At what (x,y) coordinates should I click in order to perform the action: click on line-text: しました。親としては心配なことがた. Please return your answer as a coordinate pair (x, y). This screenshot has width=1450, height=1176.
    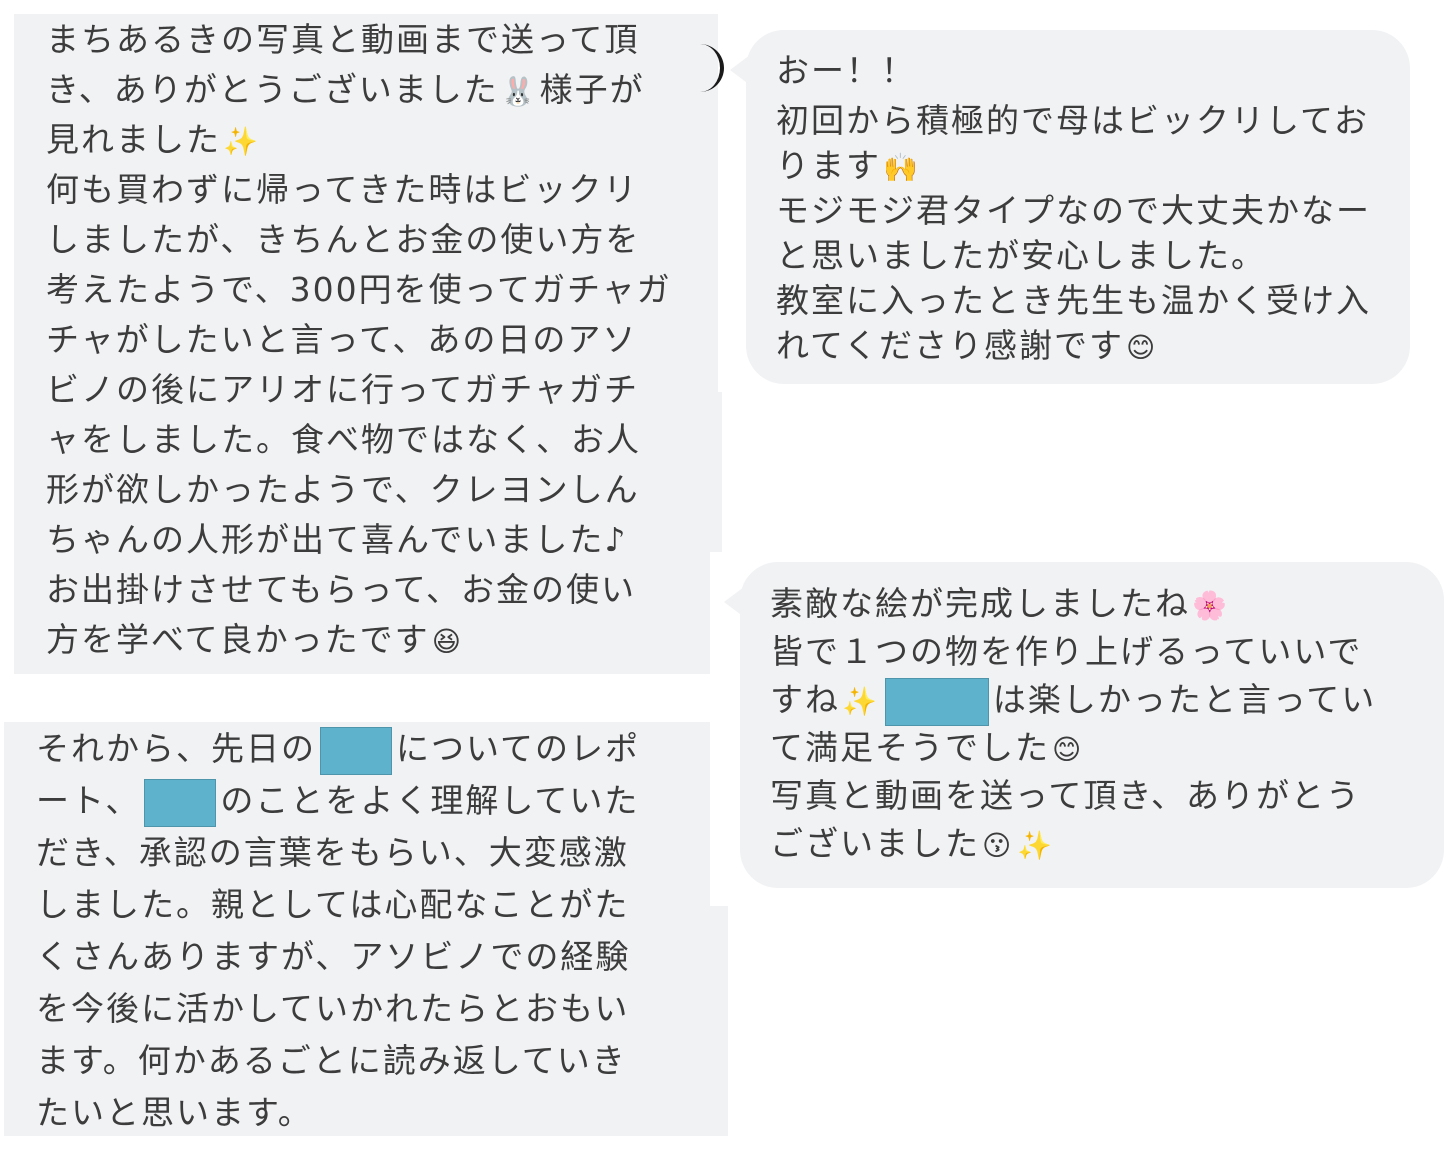
    Looking at the image, I should click on (333, 904).